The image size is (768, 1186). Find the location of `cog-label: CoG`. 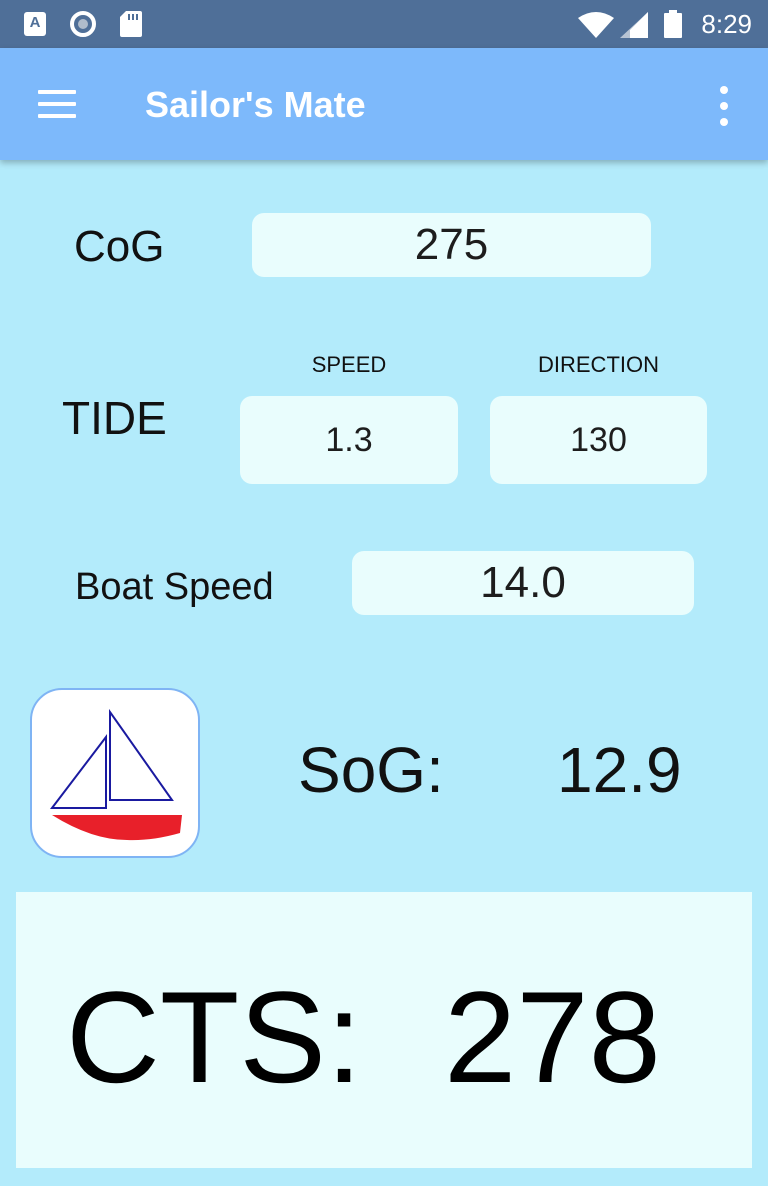

cog-label: CoG is located at coordinates (119, 246).